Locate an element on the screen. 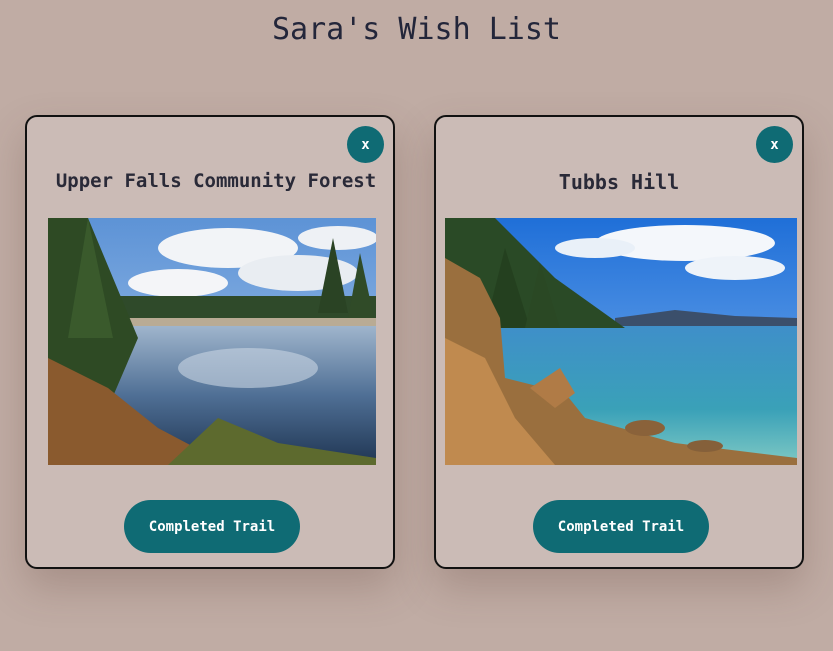 Image resolution: width=833 pixels, height=651 pixels. forest-river-photo-icon is located at coordinates (212, 341).